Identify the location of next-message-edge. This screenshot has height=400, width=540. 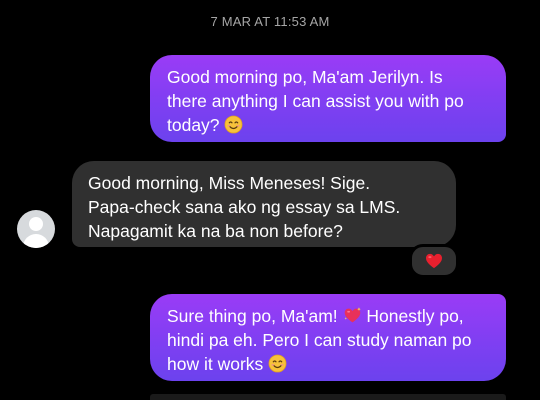
(328, 397).